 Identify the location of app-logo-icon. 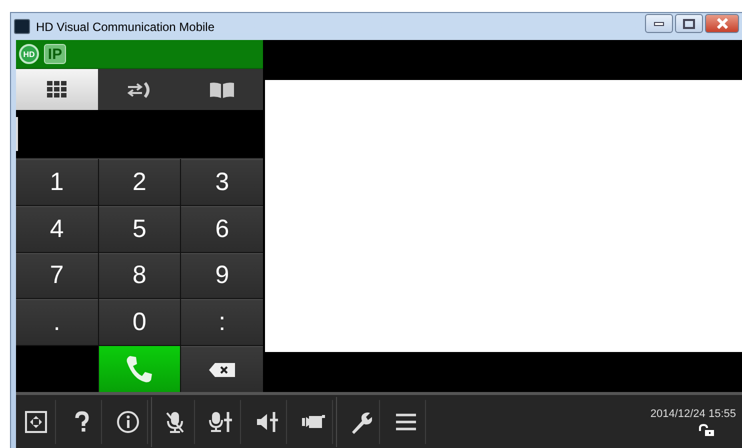
(22, 26).